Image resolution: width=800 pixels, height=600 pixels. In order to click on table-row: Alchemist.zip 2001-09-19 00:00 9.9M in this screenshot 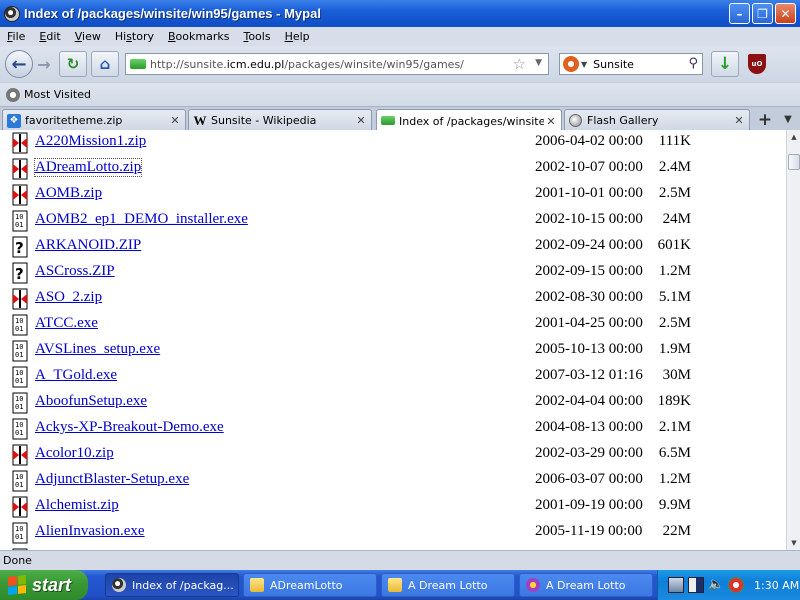, I will do `click(393, 507)`.